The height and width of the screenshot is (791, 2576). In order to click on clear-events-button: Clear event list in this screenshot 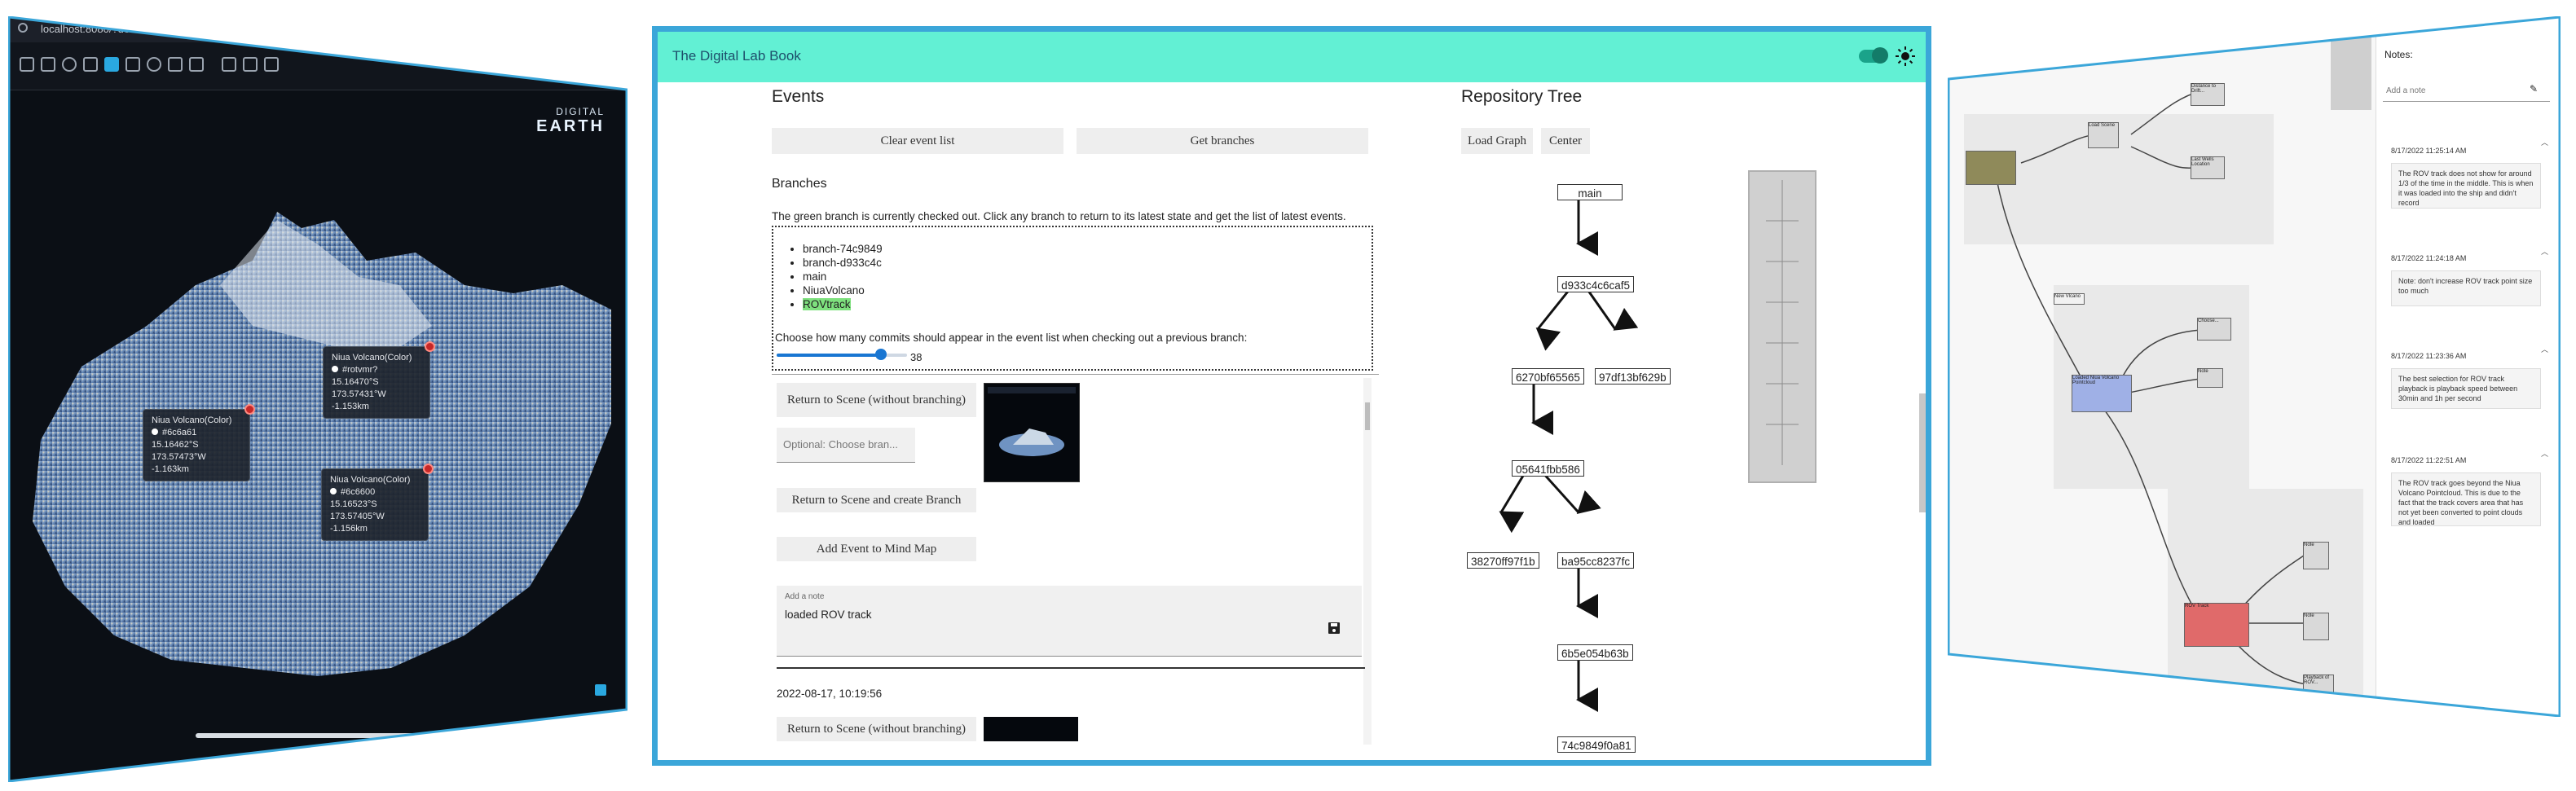, I will do `click(918, 141)`.